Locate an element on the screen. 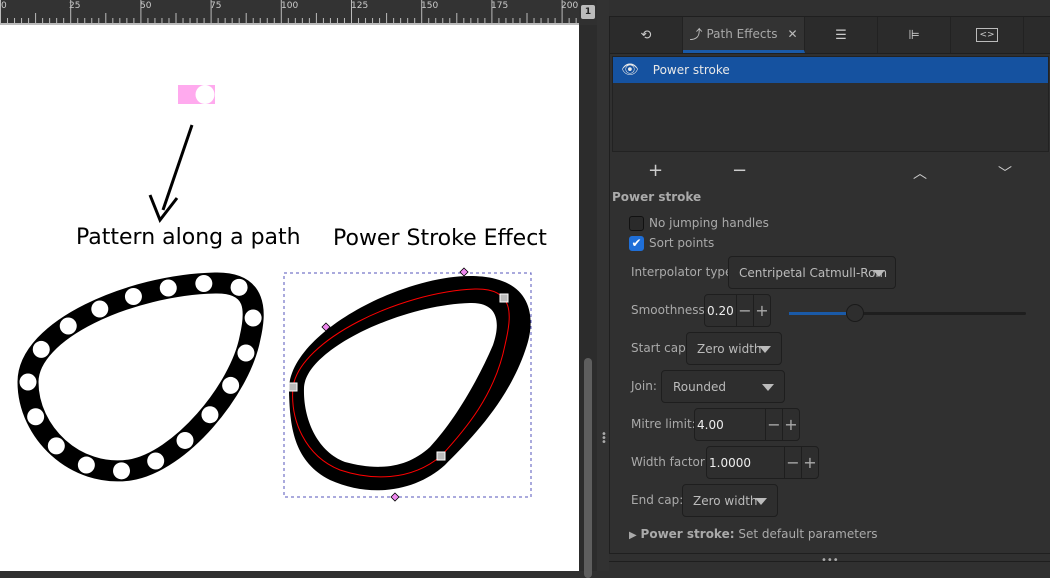  join-dropdown: Rounded is located at coordinates (723, 386).